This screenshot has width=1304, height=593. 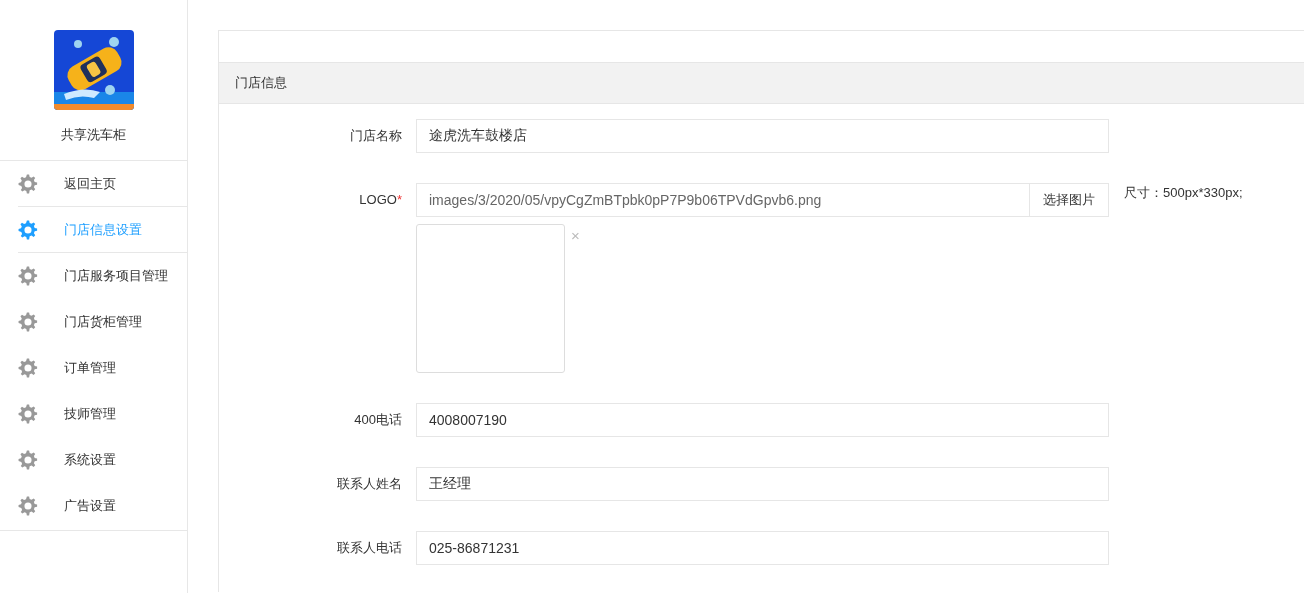 I want to click on field-label: 联系人姓名, so click(x=369, y=483).